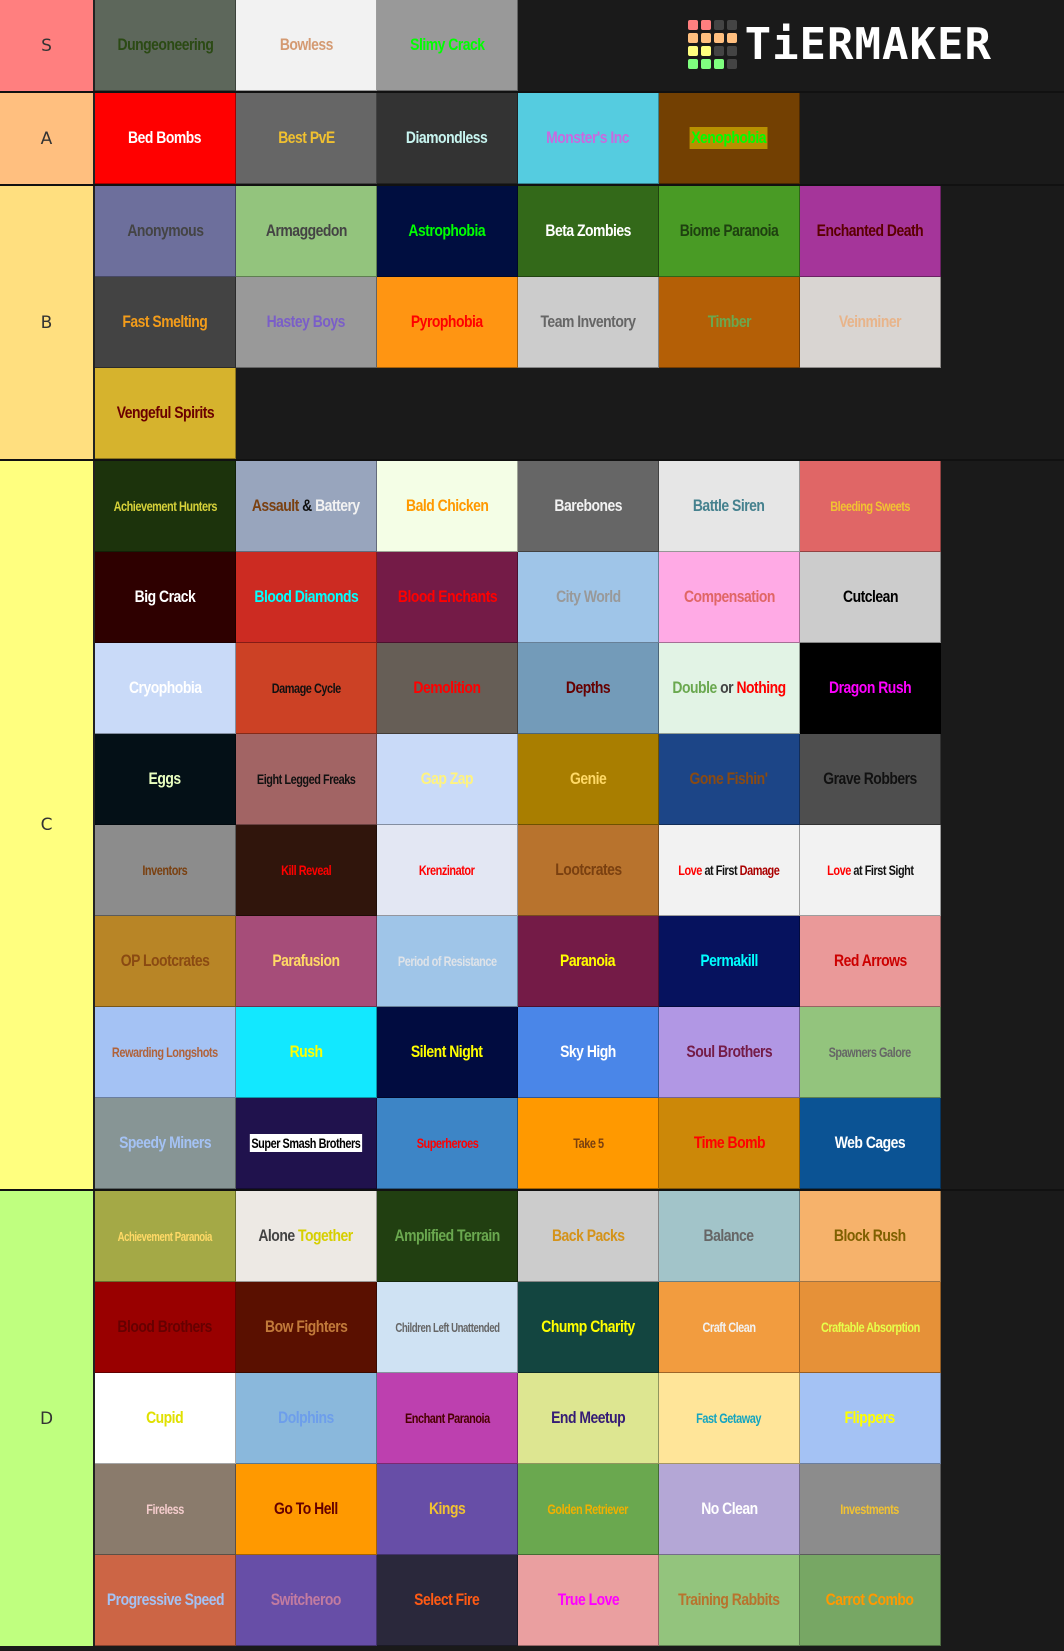 This screenshot has width=1064, height=1651. What do you see at coordinates (588, 1327) in the screenshot?
I see `tier-item: Chump Charity` at bounding box center [588, 1327].